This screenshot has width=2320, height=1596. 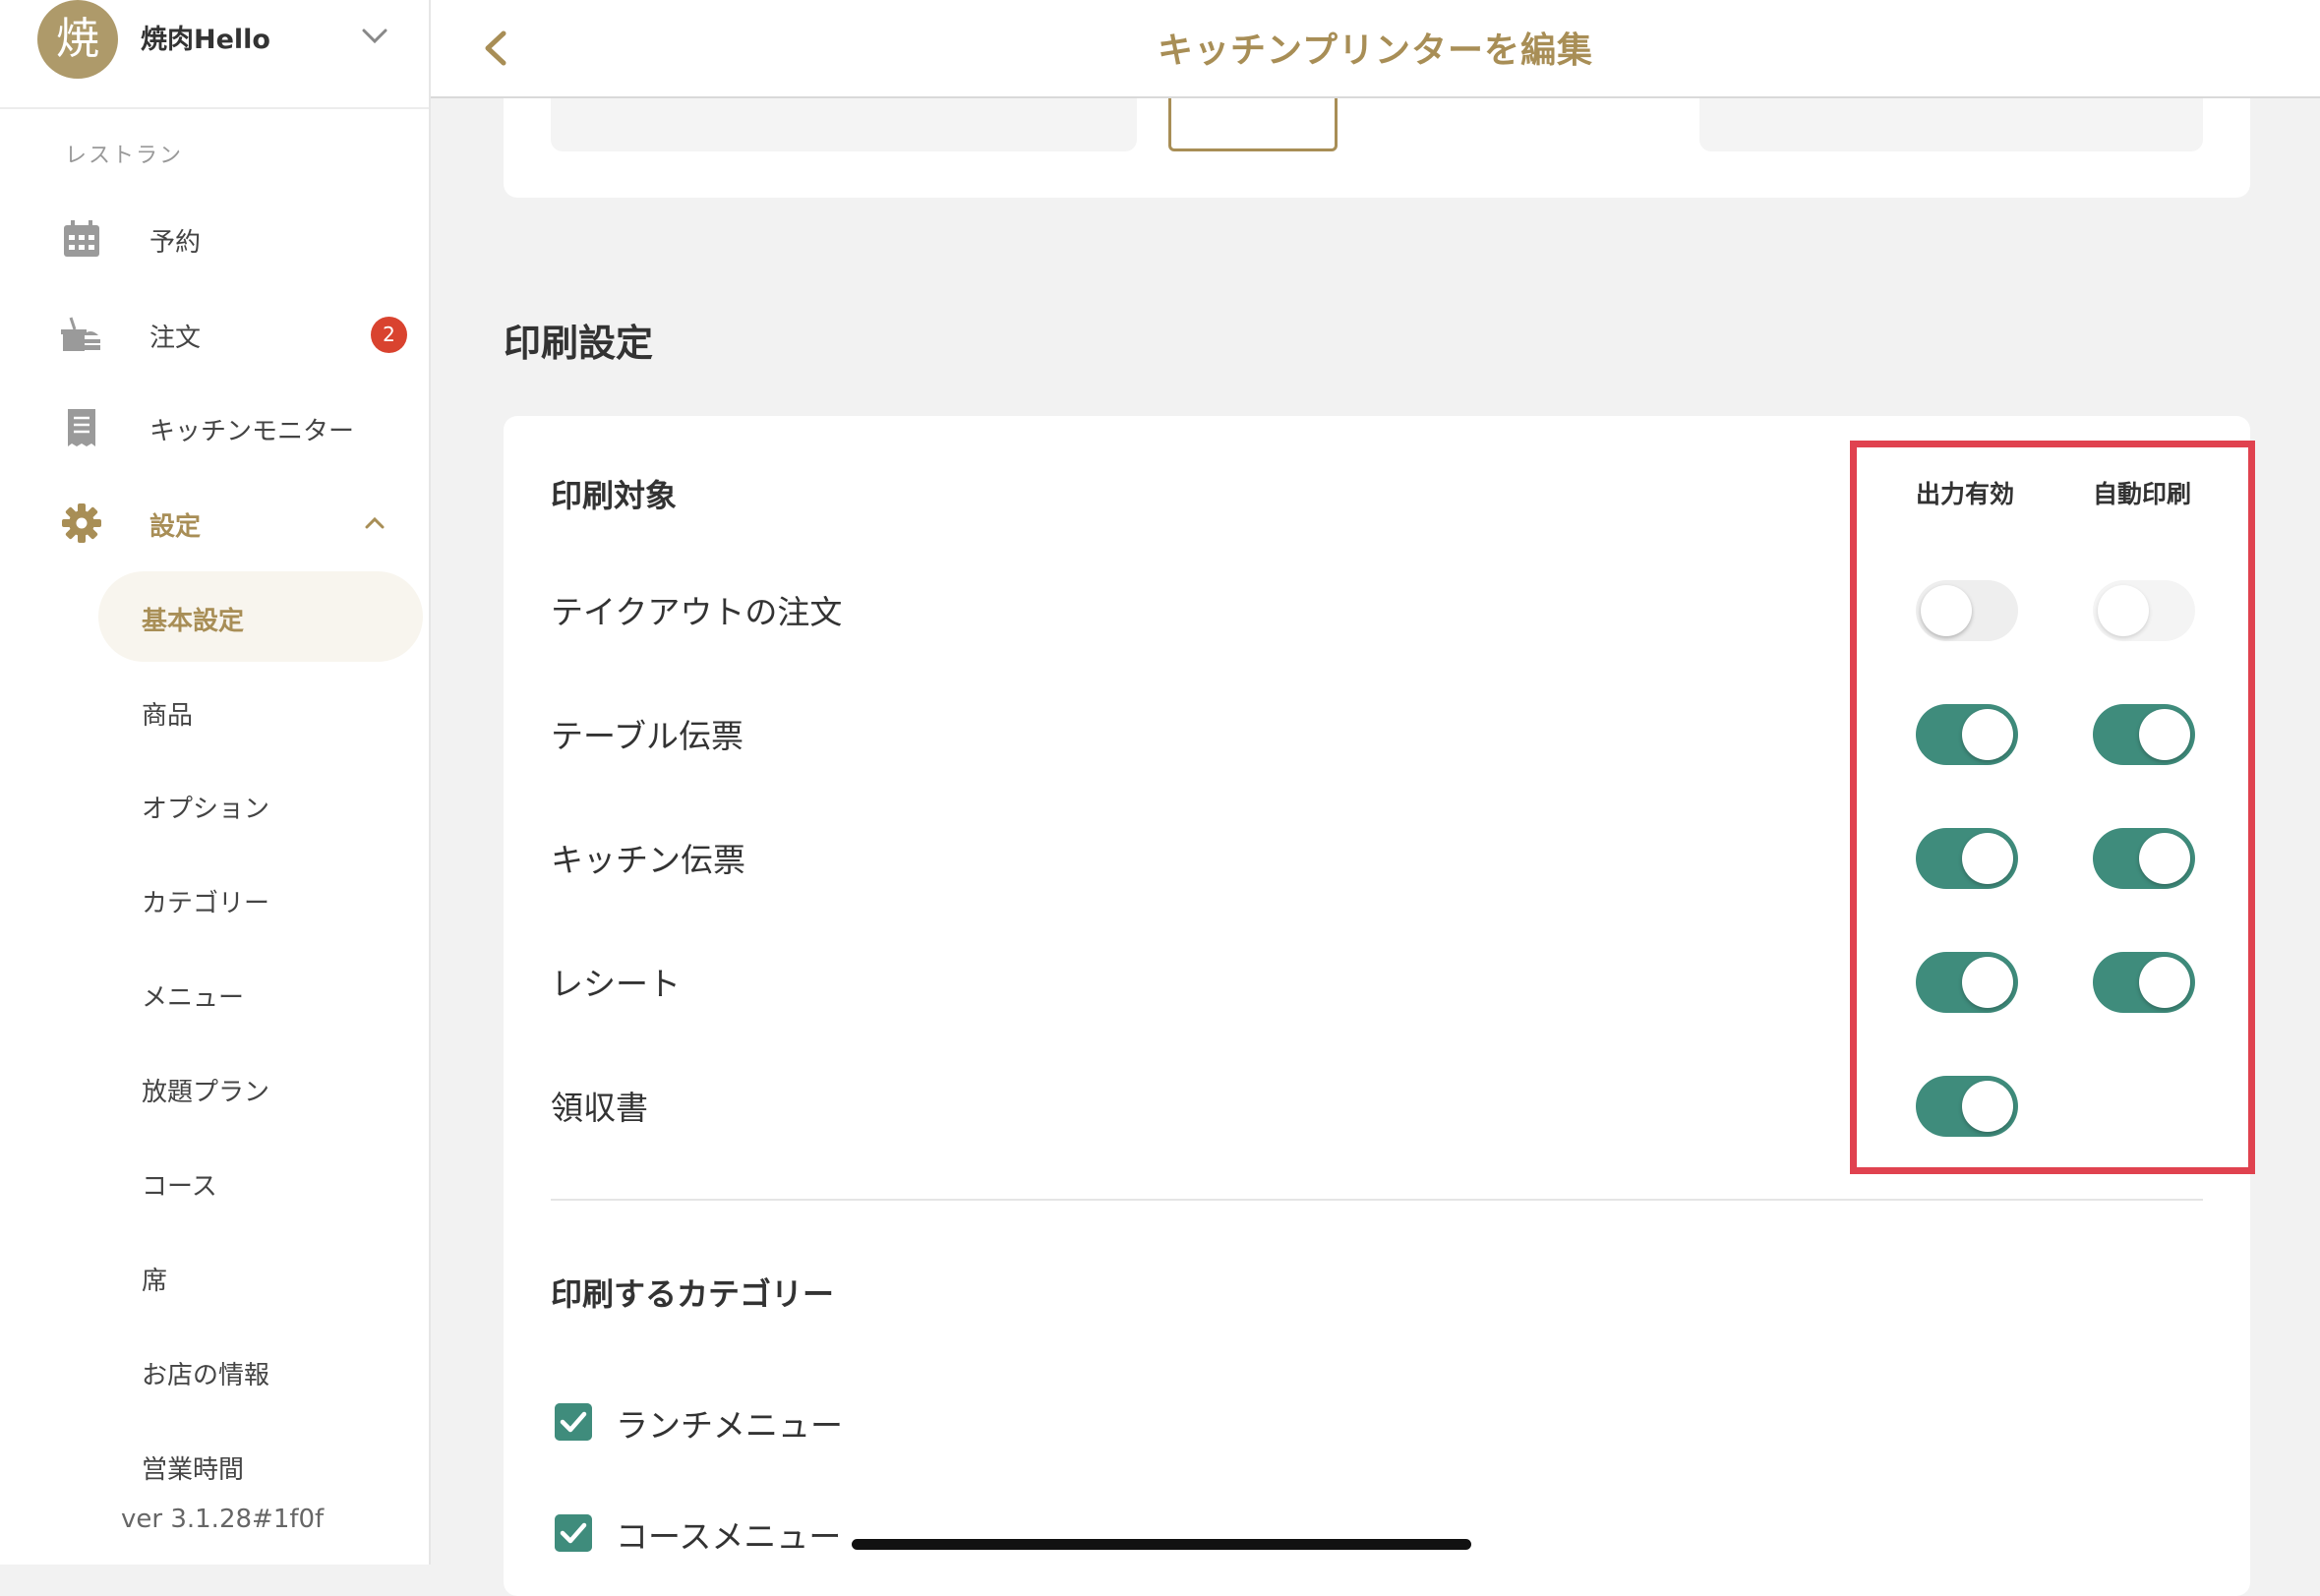 What do you see at coordinates (214, 239) in the screenshot?
I see `sidebar-item-reservation: 予約` at bounding box center [214, 239].